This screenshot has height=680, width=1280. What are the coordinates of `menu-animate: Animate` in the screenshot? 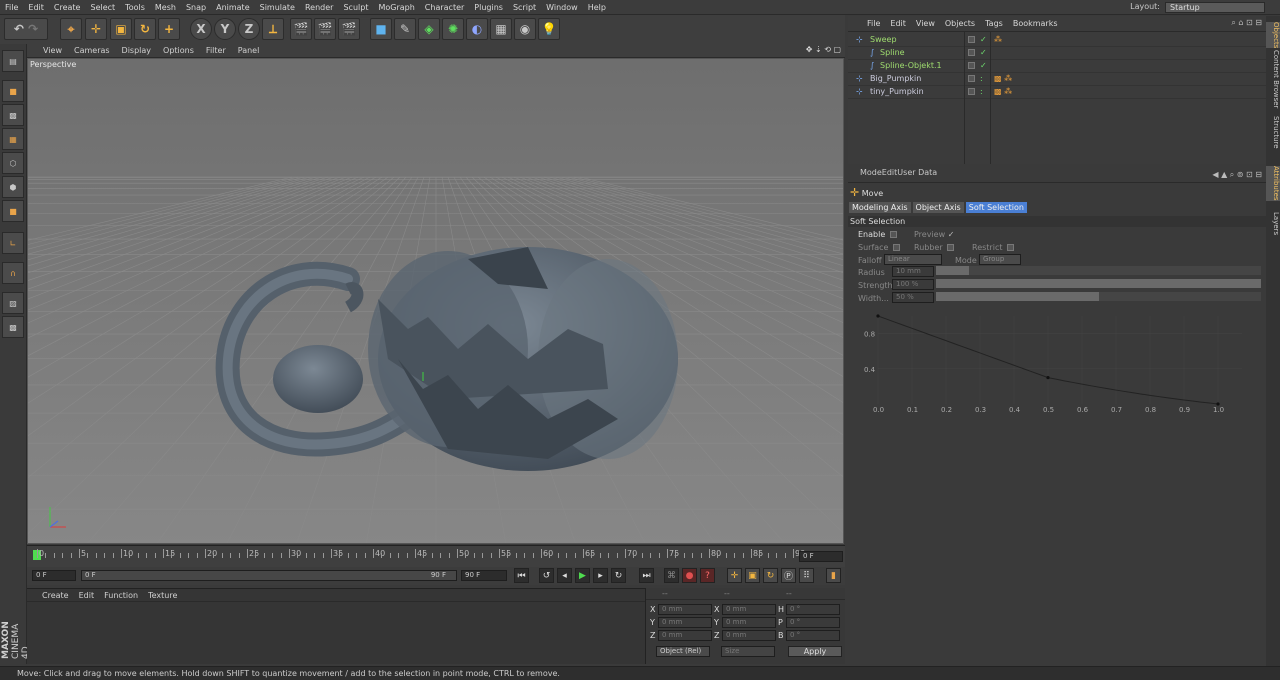 It's located at (233, 7).